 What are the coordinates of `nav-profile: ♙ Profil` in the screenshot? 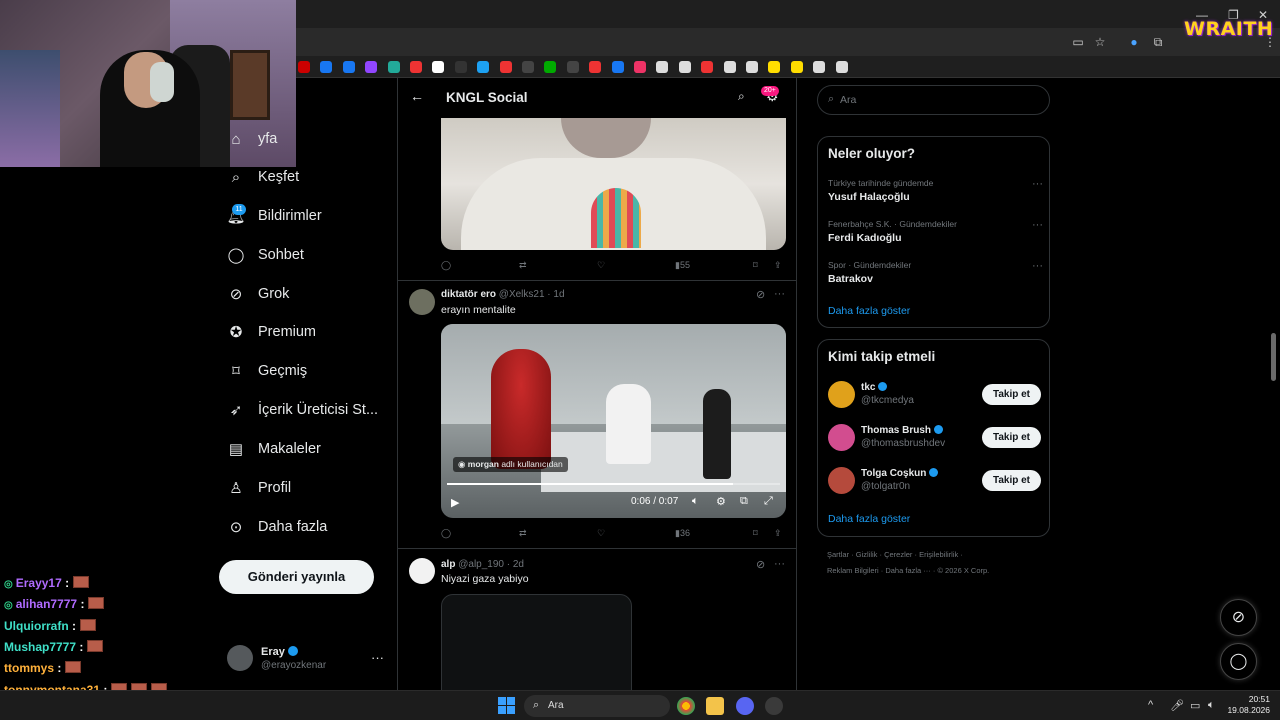 It's located at (259, 488).